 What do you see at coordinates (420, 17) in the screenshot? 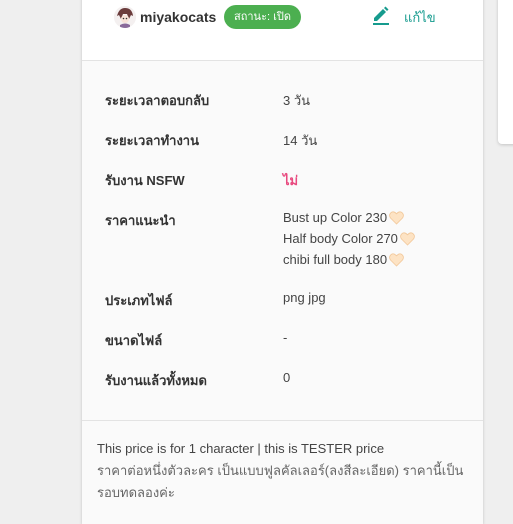
I see `edit-label: แก้ไข` at bounding box center [420, 17].